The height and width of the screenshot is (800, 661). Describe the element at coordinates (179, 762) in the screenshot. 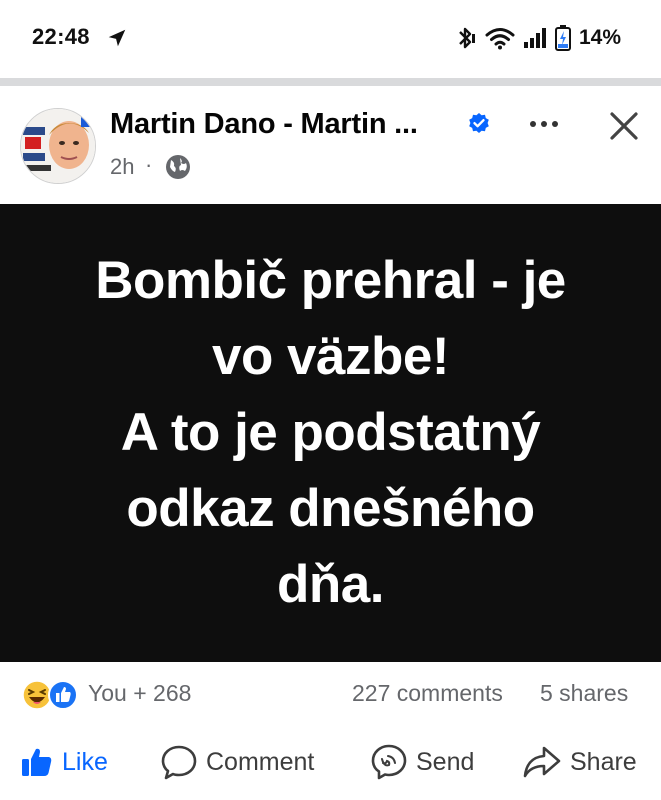

I see `comment-bubble-icon` at that location.